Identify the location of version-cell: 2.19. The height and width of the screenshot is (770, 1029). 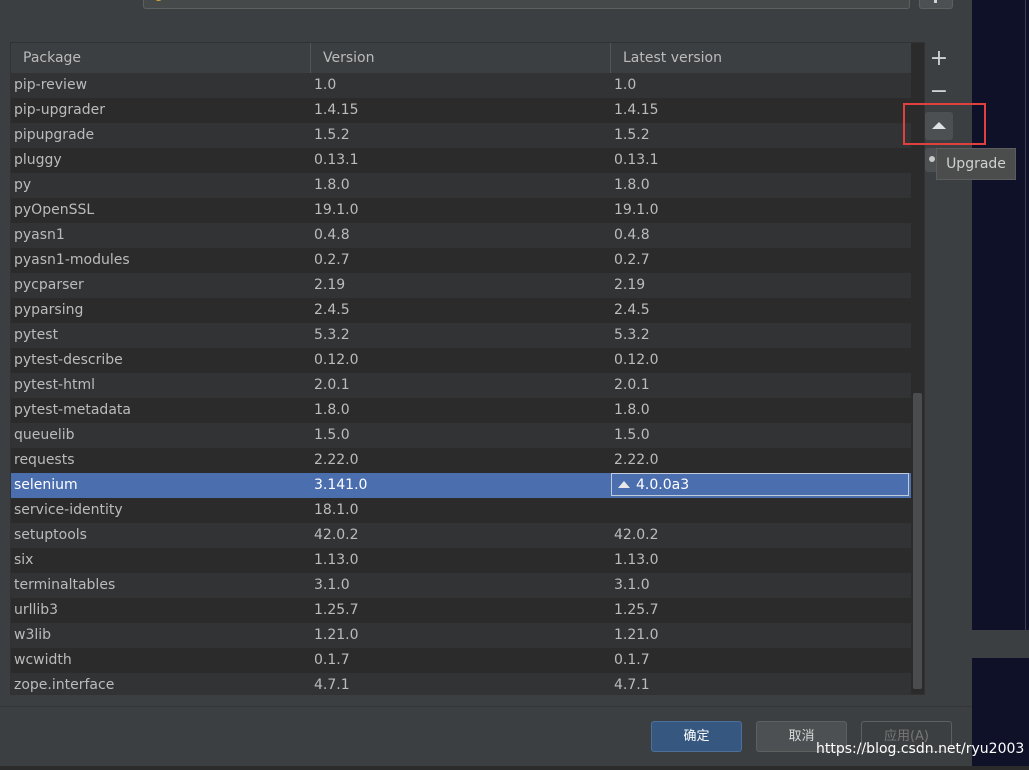
(330, 285).